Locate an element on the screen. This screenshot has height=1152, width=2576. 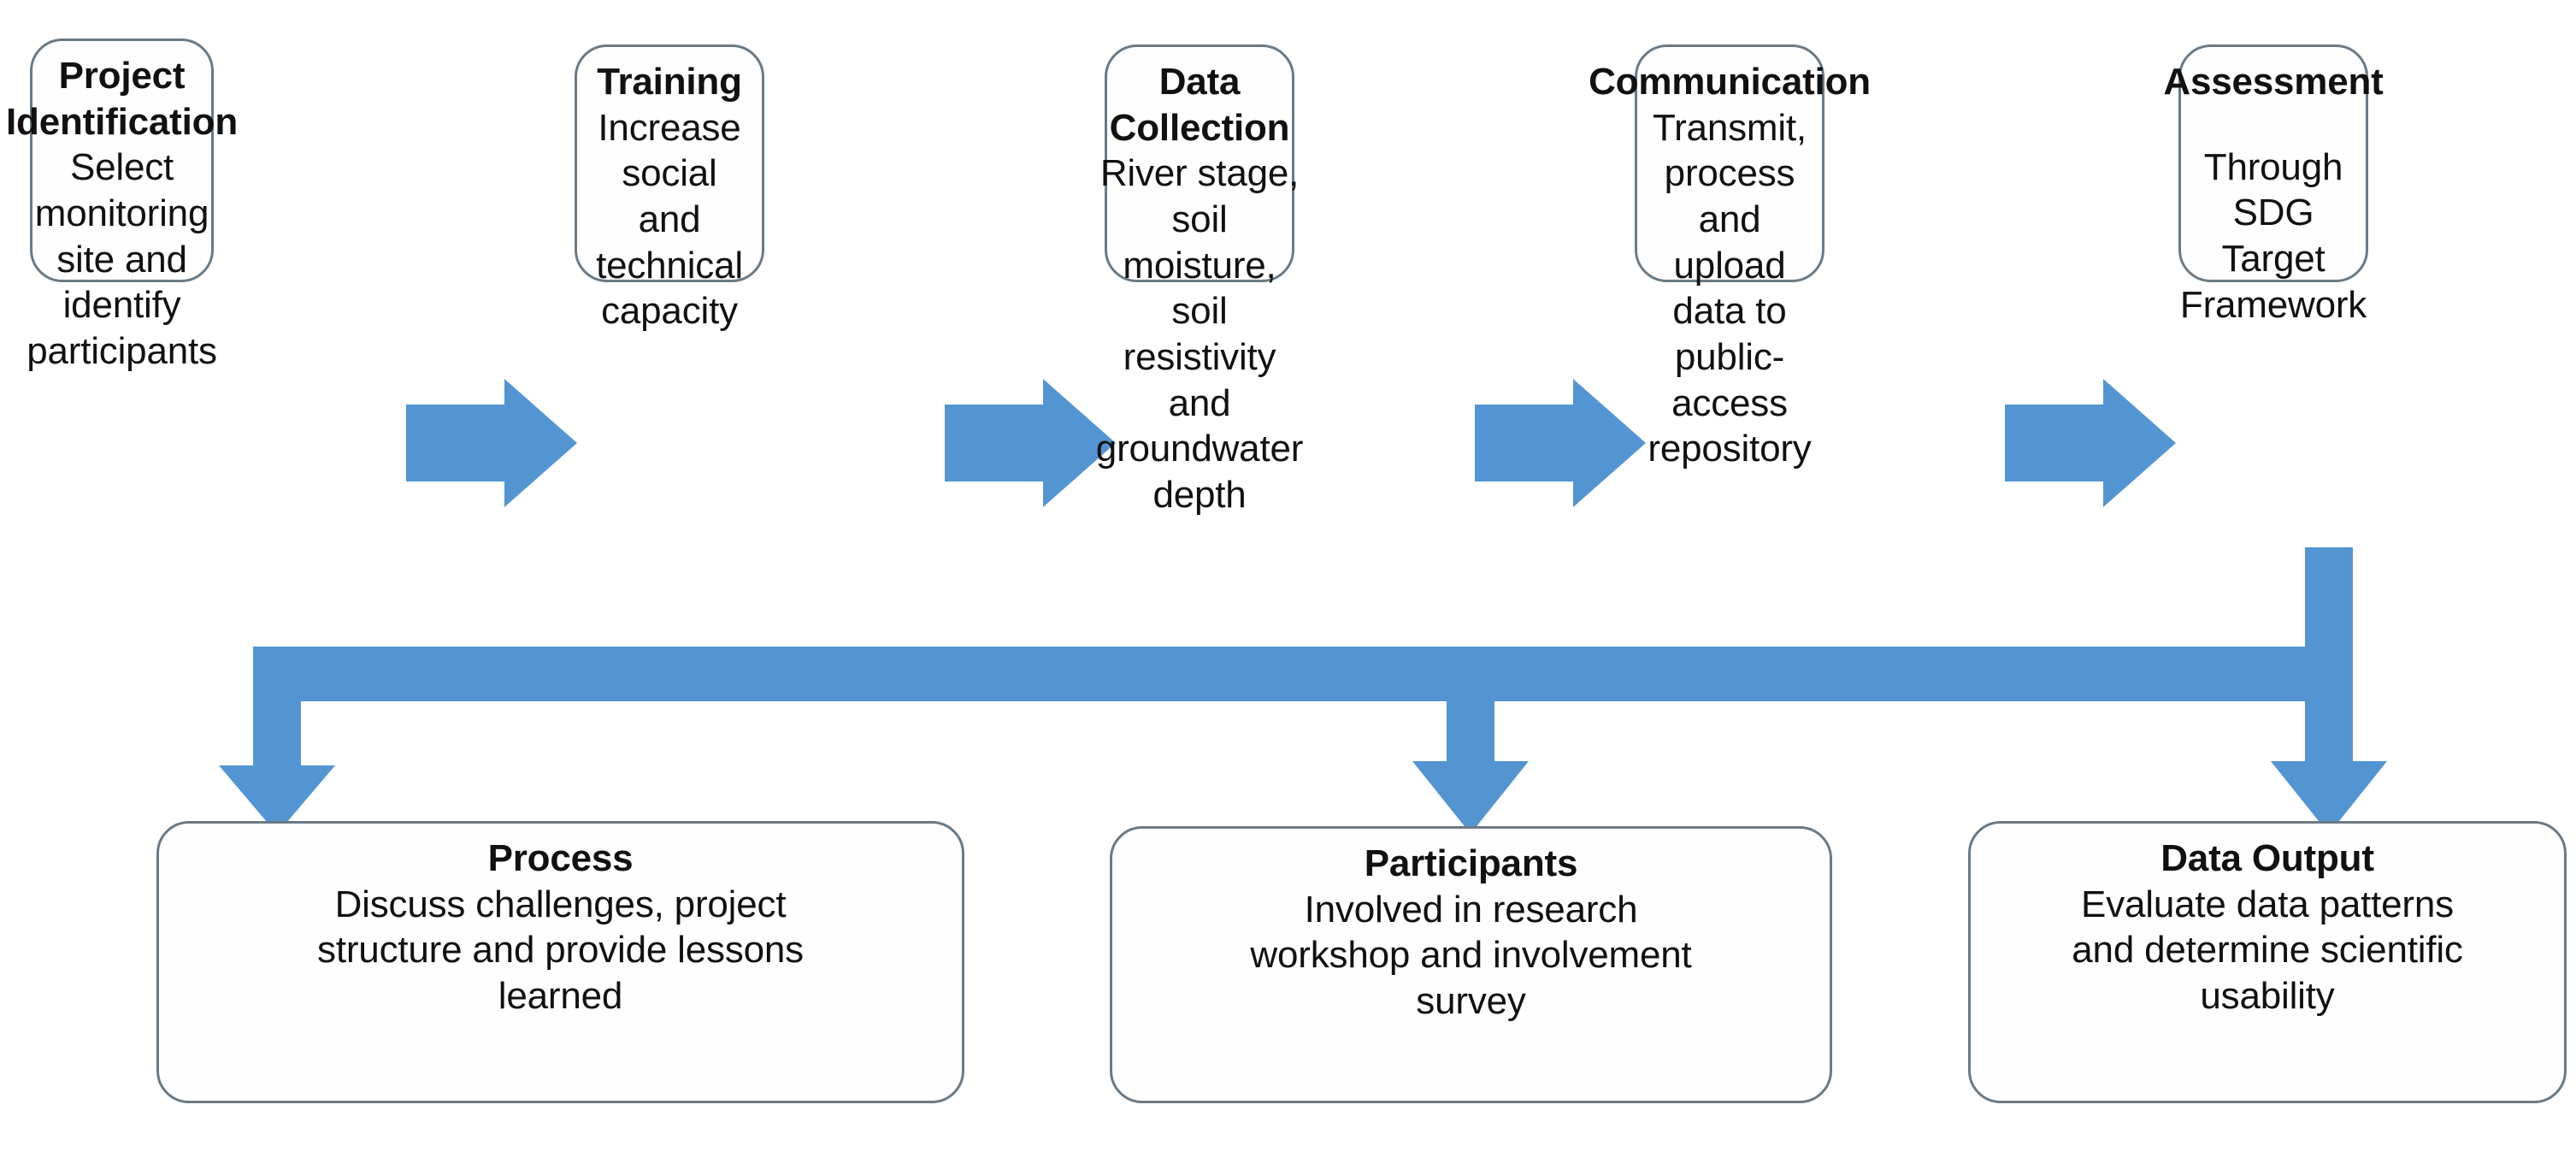
node-title: Data Output is located at coordinates (2267, 858).